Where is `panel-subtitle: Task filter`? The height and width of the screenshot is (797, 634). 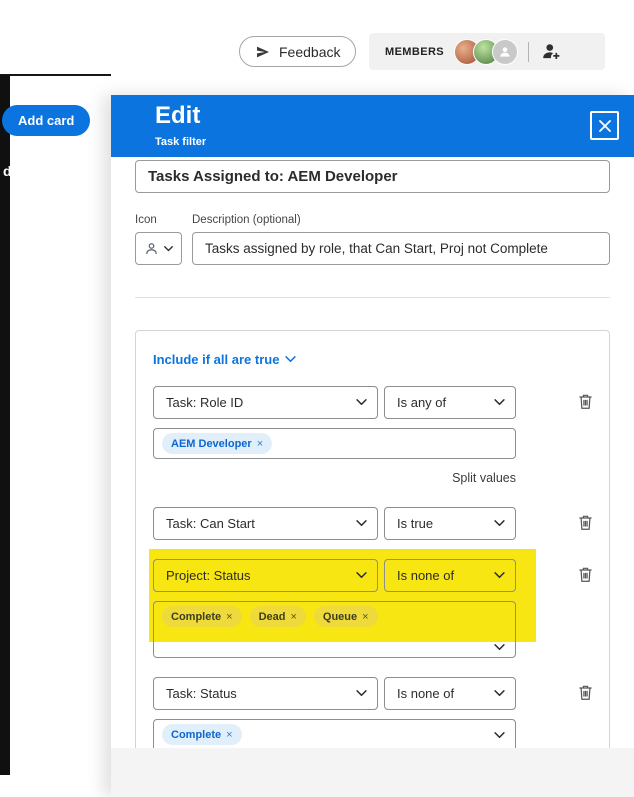 panel-subtitle: Task filter is located at coordinates (181, 142).